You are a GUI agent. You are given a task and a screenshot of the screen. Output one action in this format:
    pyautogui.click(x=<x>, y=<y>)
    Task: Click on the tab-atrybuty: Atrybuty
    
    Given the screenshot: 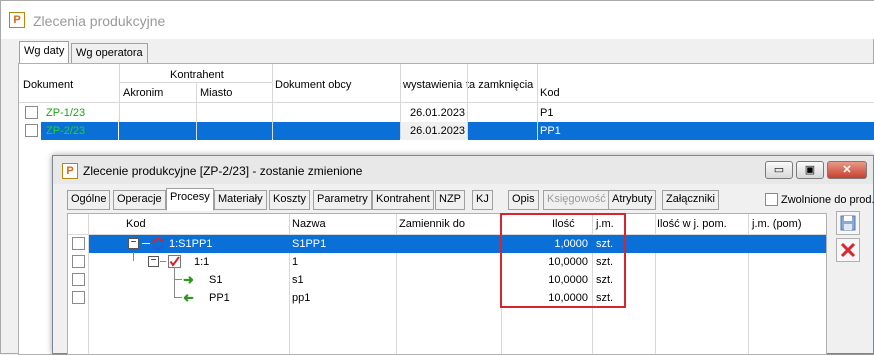 What is the action you would take?
    pyautogui.click(x=632, y=200)
    